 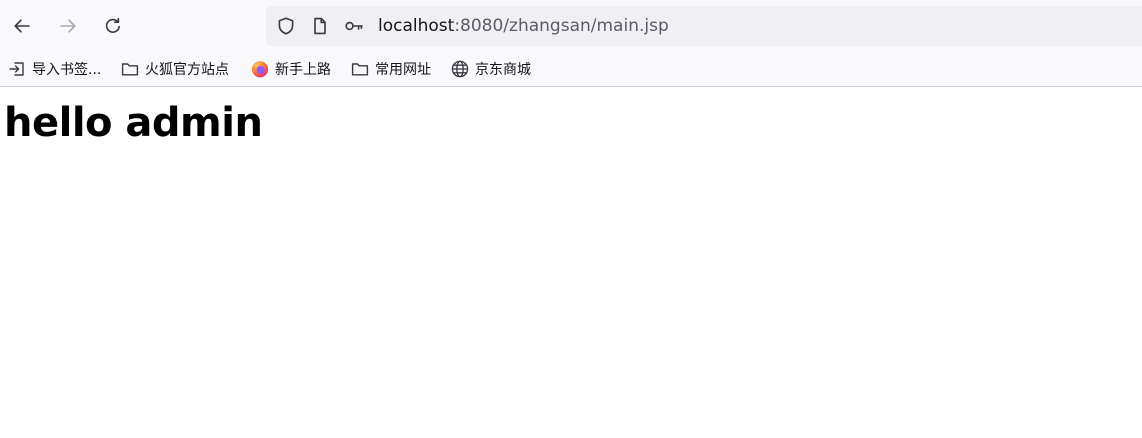 I want to click on globe-icon, so click(x=460, y=69).